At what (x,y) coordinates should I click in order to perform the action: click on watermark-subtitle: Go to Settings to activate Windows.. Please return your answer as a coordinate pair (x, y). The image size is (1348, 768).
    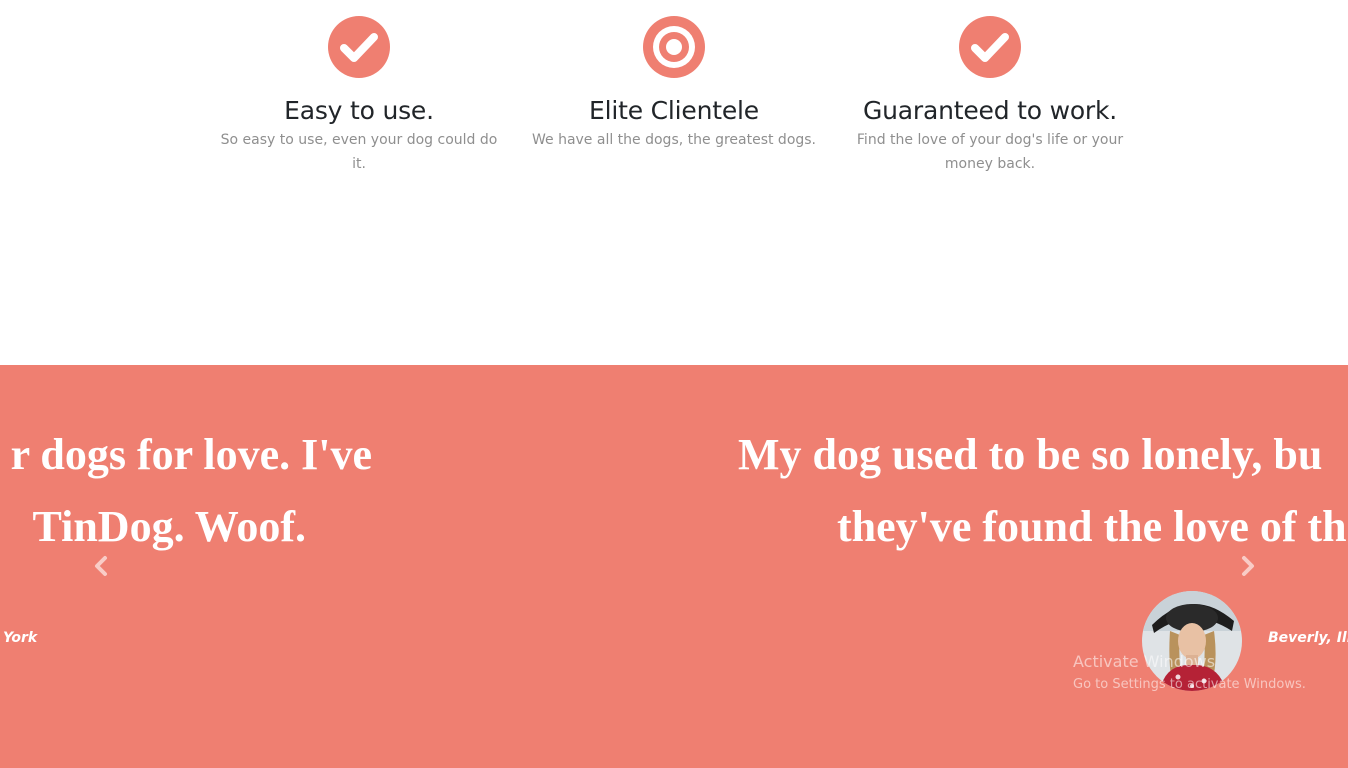
    Looking at the image, I should click on (1189, 684).